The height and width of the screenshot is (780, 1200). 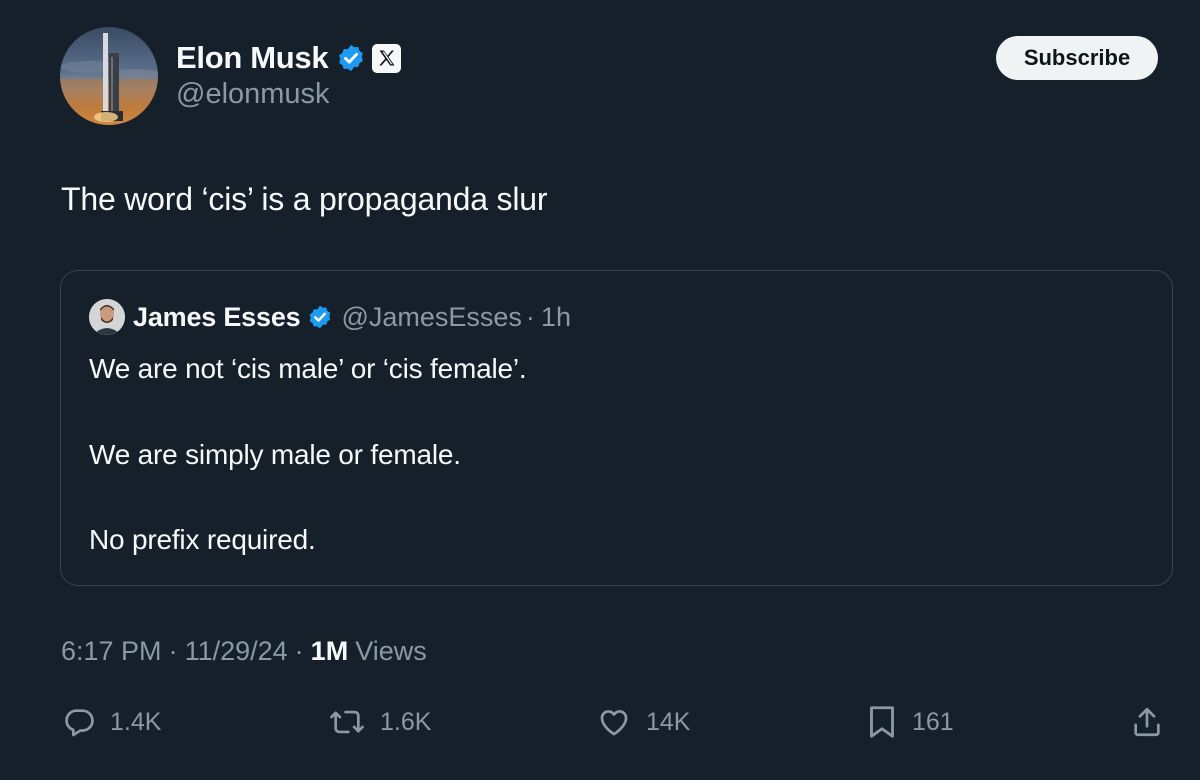 What do you see at coordinates (882, 722) in the screenshot?
I see `bookmark-icon` at bounding box center [882, 722].